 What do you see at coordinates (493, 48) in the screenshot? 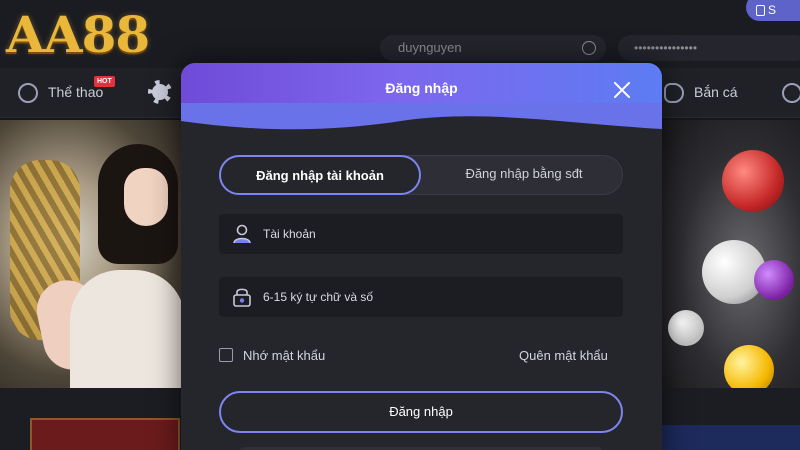
I see `header-username-input: duynguyen` at bounding box center [493, 48].